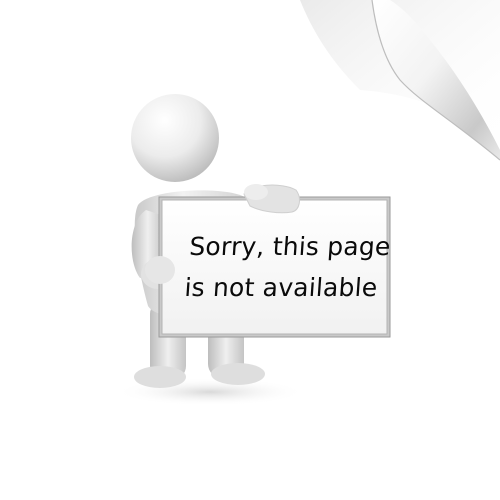 The width and height of the screenshot is (500, 500). Describe the element at coordinates (290, 246) in the screenshot. I see `sign-message-line-1: Sorry, this page` at that location.